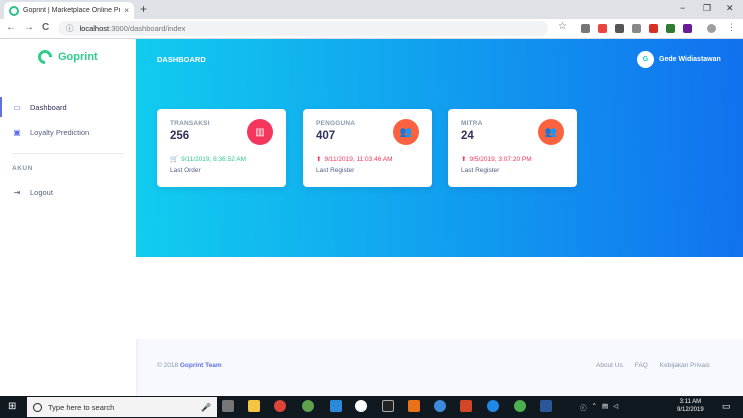  What do you see at coordinates (81, 407) in the screenshot?
I see `taskbar-search-placeholder: Type here to search` at bounding box center [81, 407].